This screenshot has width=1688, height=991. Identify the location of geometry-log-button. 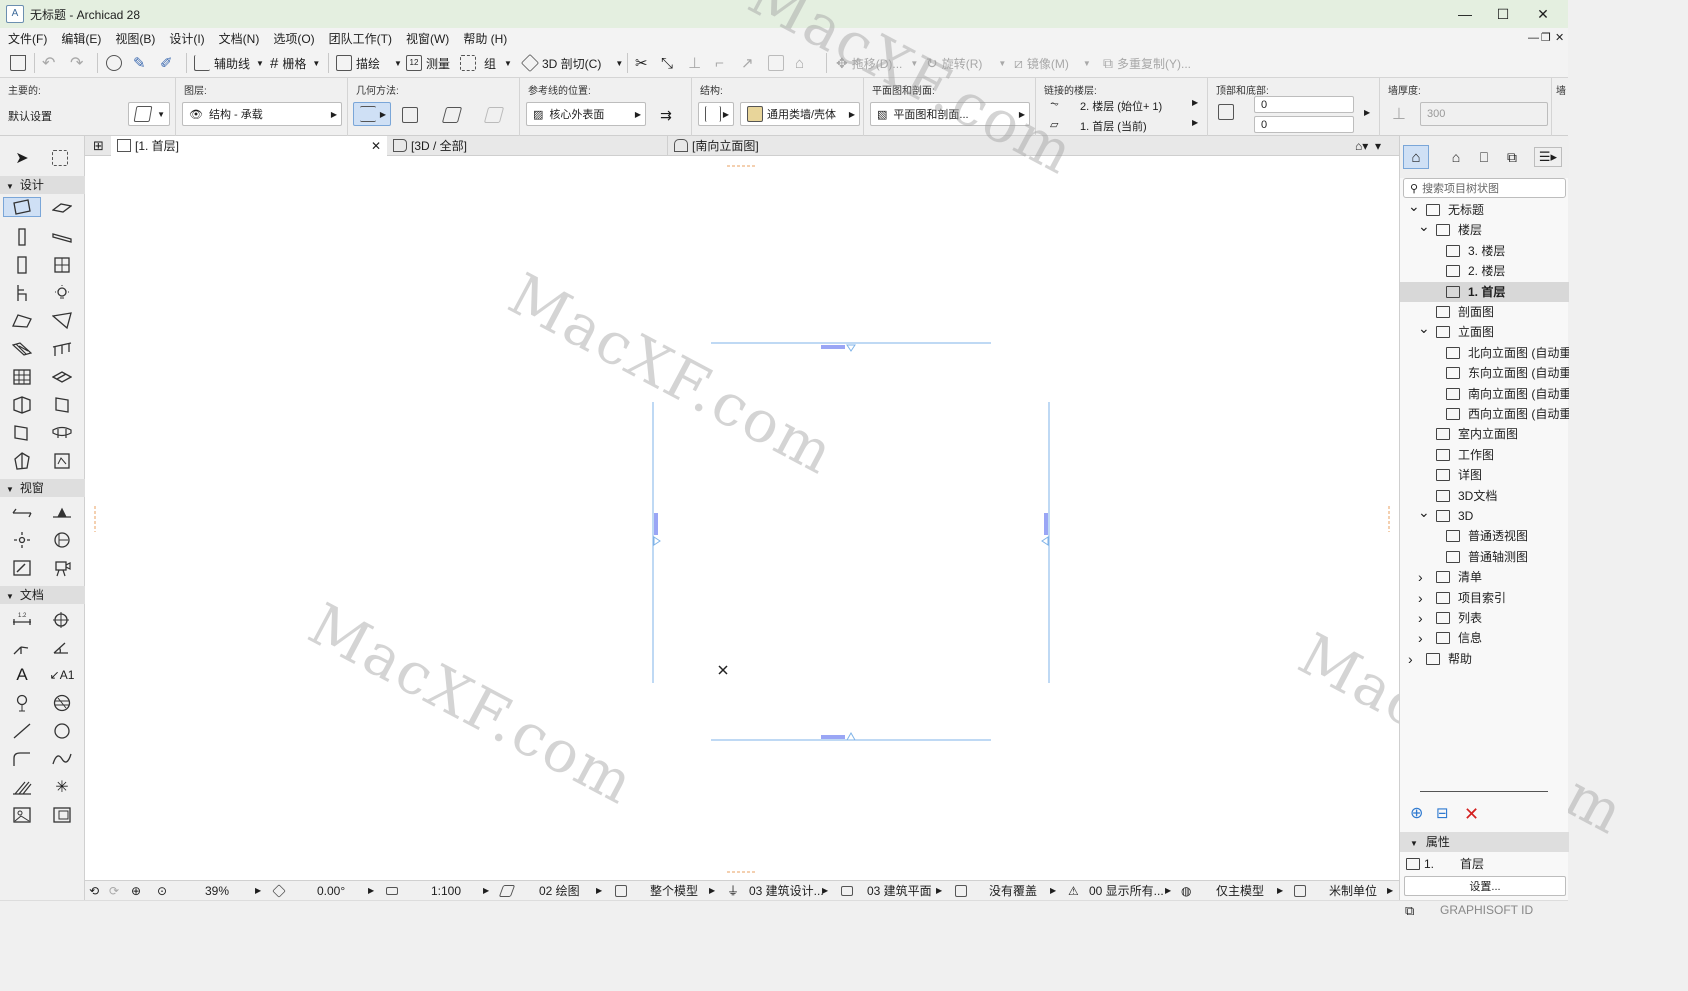
(495, 115).